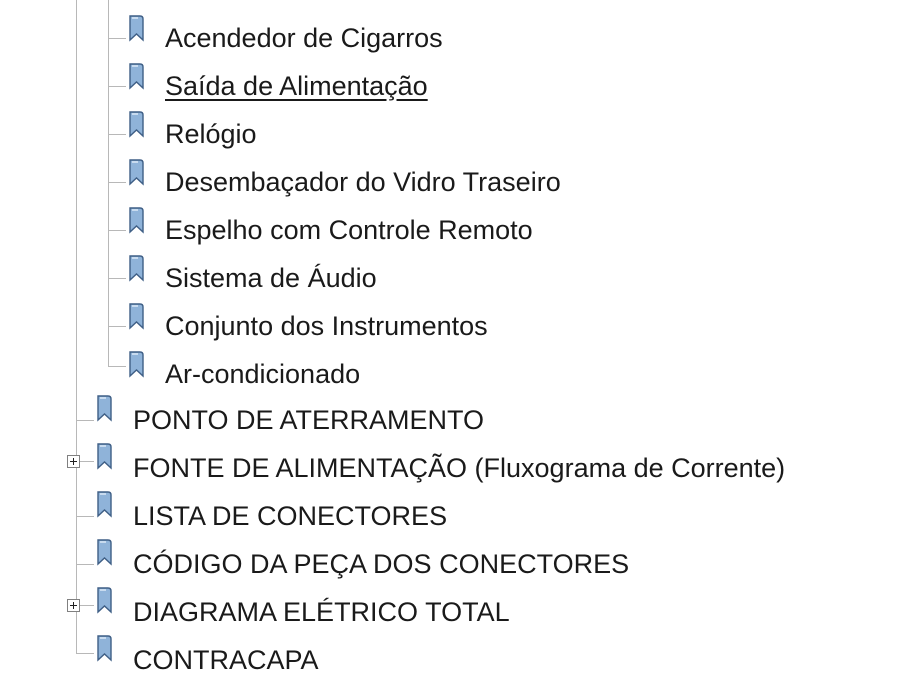 The image size is (903, 683). I want to click on tree-item: Desembaçador do Vidro Traseiro, so click(343, 181).